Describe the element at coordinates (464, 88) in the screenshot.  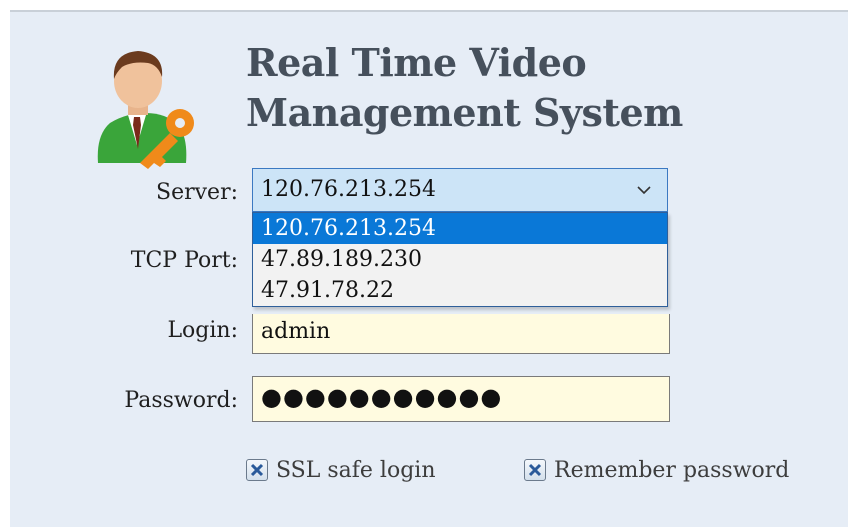
I see `app-title: Real Time Video Management System` at that location.